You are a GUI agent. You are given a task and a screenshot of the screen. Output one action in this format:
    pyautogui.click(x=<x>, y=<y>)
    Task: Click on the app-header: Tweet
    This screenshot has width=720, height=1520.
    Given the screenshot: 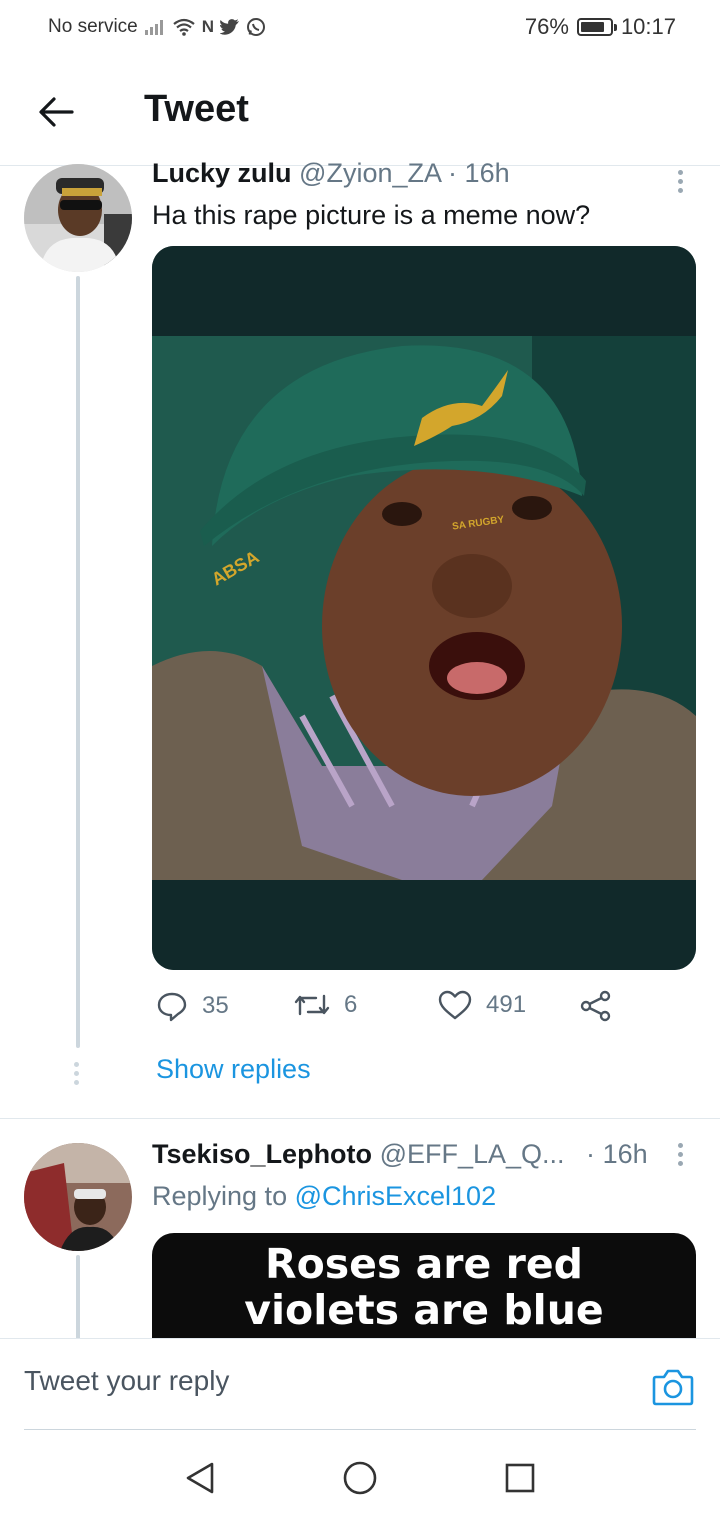 What is the action you would take?
    pyautogui.click(x=360, y=111)
    